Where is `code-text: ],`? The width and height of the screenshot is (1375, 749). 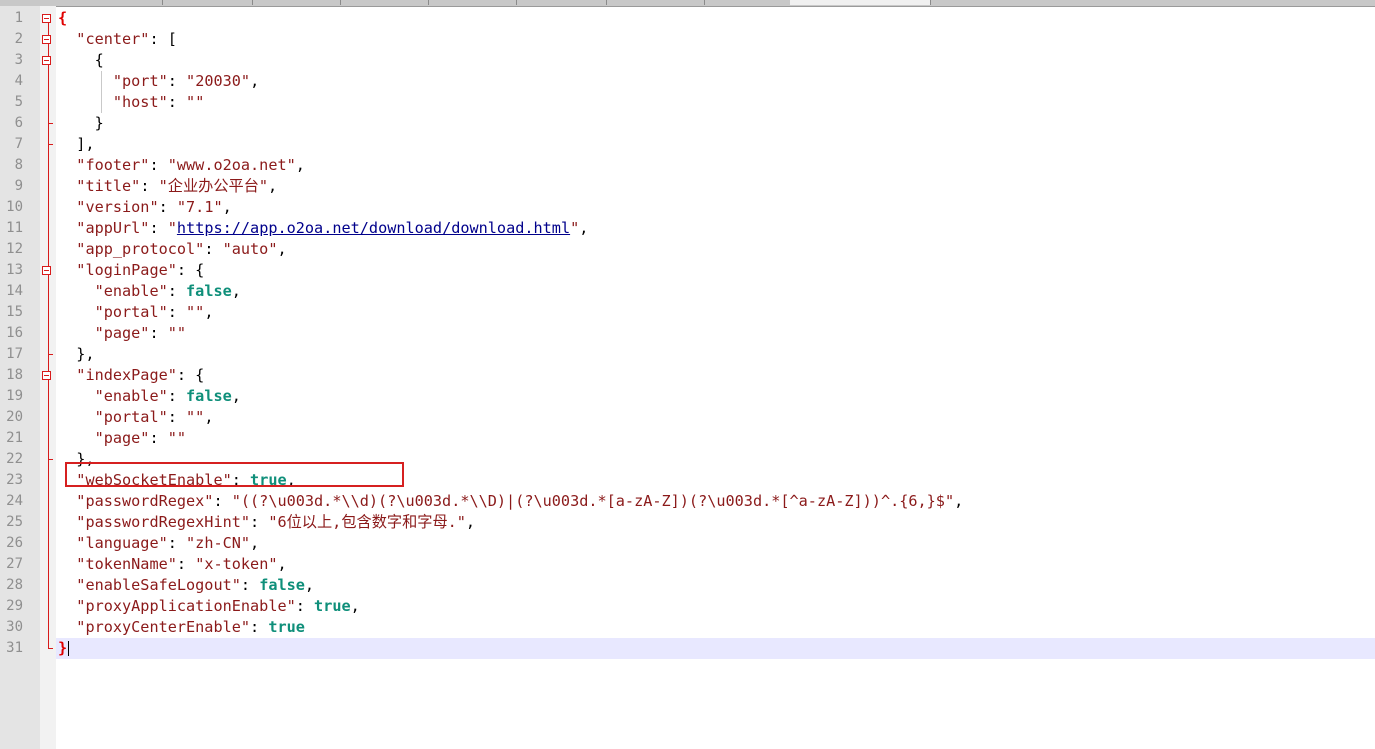
code-text: ], is located at coordinates (76, 144).